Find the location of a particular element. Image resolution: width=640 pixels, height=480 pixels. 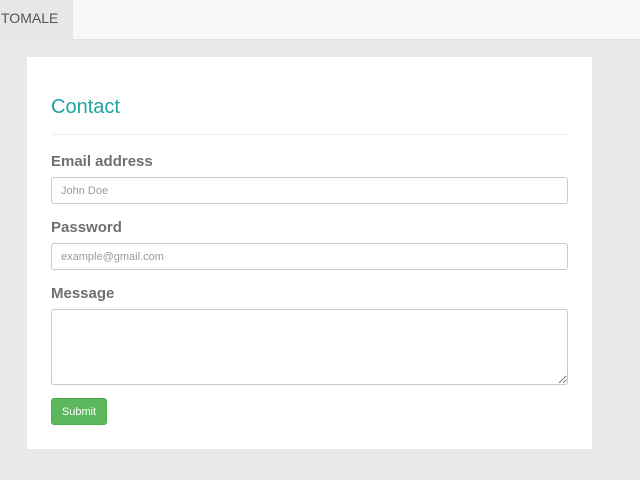

email-label: Email address is located at coordinates (102, 161).